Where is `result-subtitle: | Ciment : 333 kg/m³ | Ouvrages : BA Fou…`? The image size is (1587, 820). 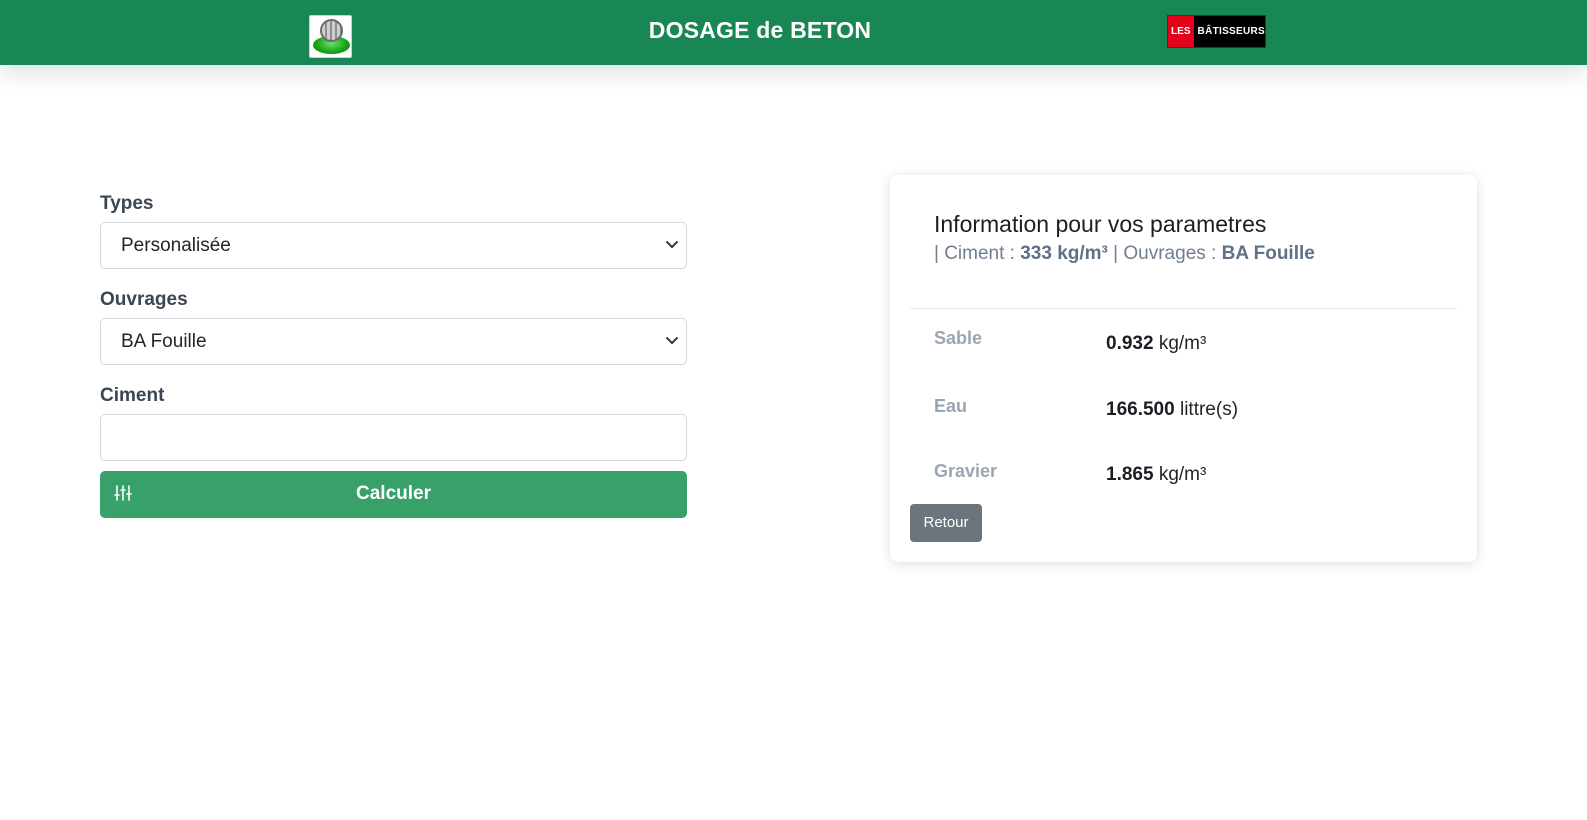
result-subtitle: | Ciment : 333 kg/m³ | Ouvrages : BA Fou… is located at coordinates (1124, 254).